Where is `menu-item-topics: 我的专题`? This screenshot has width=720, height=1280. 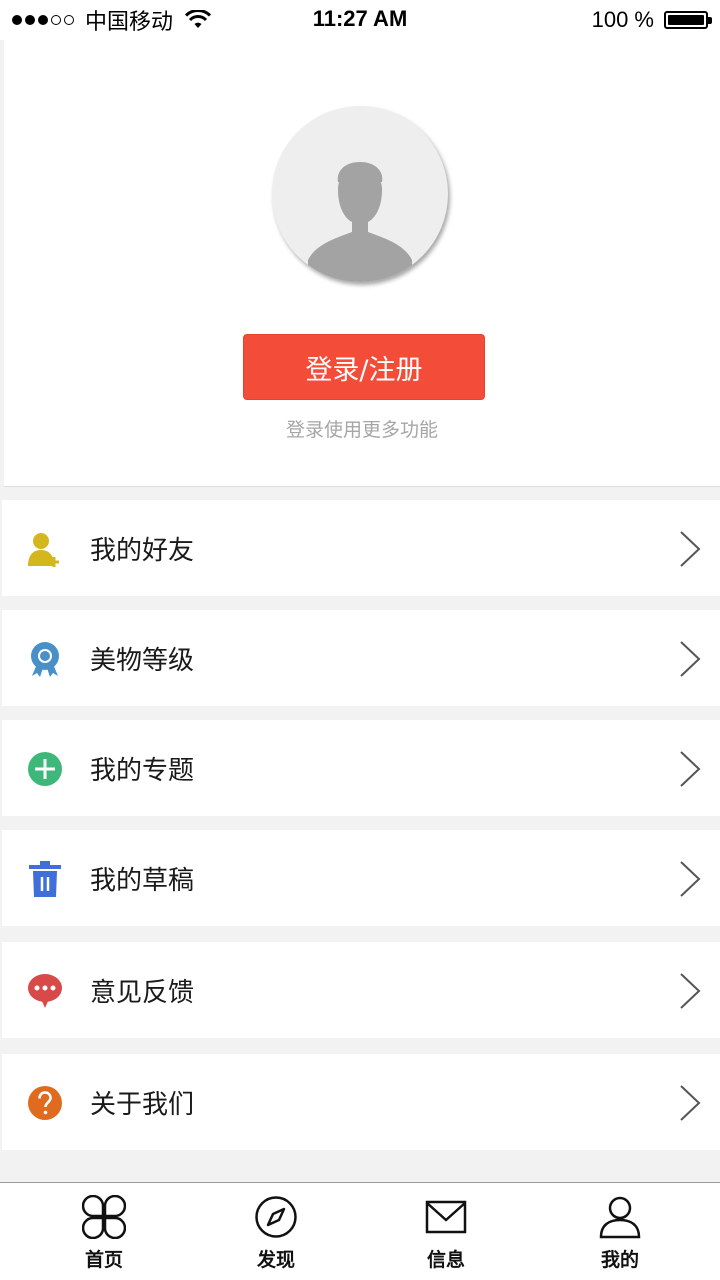
menu-item-topics: 我的专题 is located at coordinates (361, 768).